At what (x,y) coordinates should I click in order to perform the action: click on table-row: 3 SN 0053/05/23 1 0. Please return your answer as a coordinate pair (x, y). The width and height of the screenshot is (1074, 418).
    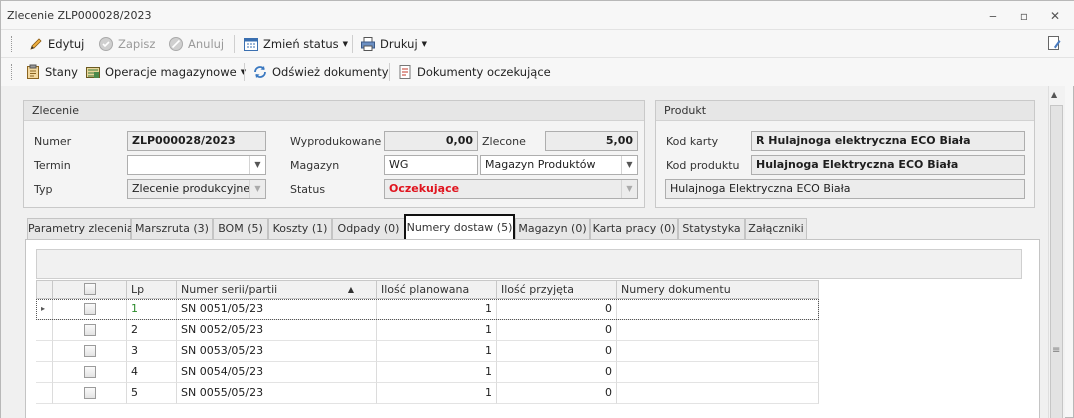
    Looking at the image, I should click on (427, 351).